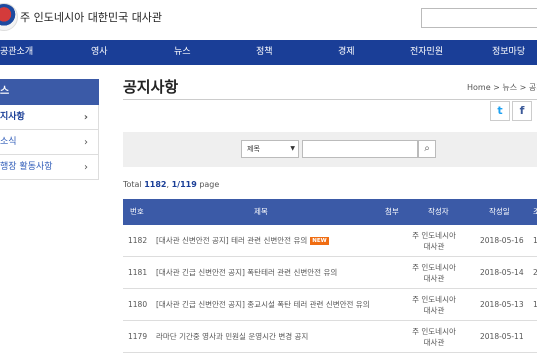 The height and width of the screenshot is (360, 537). Describe the element at coordinates (261, 211) in the screenshot. I see `column-subject: 제목` at that location.